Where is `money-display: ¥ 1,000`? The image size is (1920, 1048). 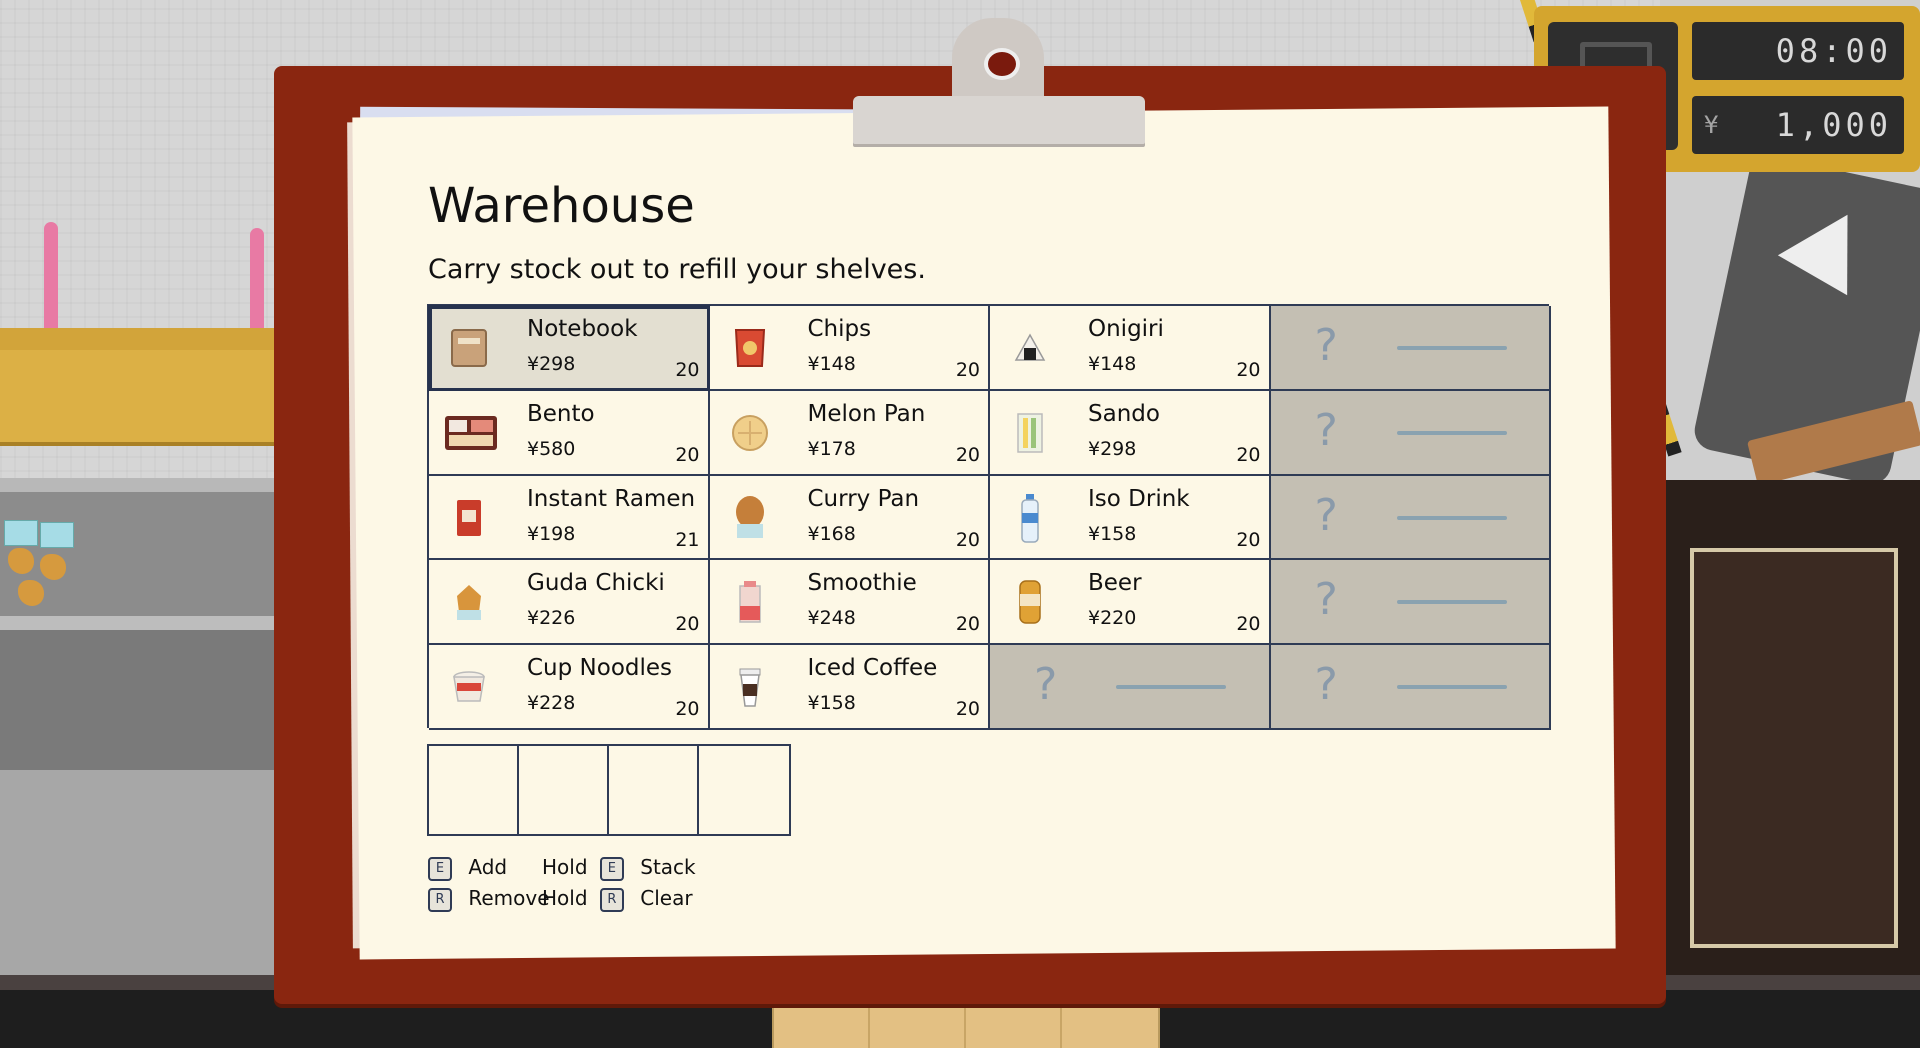 money-display: ¥ 1,000 is located at coordinates (1798, 125).